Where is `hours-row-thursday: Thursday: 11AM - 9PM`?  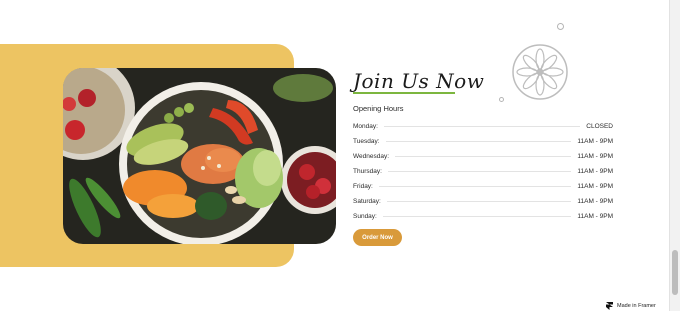 hours-row-thursday: Thursday: 11AM - 9PM is located at coordinates (483, 171).